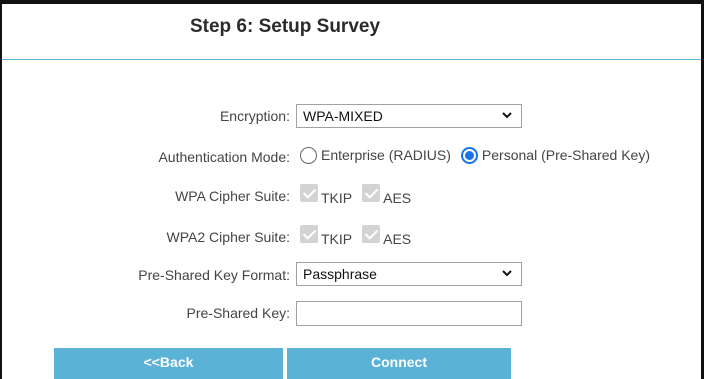  What do you see at coordinates (351, 59) in the screenshot?
I see `title-divider` at bounding box center [351, 59].